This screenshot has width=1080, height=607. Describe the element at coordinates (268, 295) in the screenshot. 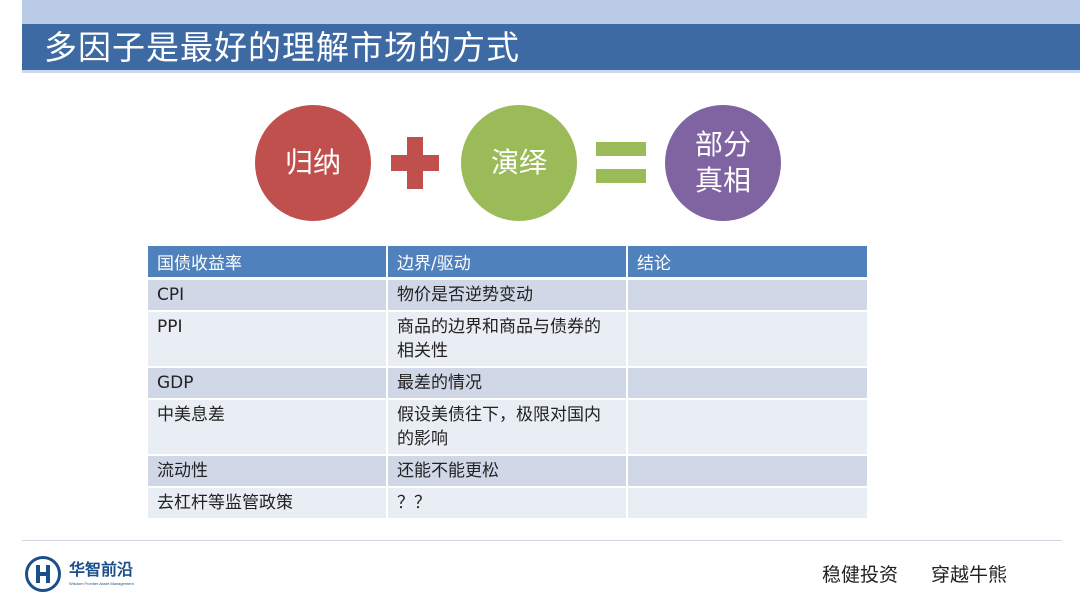

I see `factor-cell: CPI` at that location.